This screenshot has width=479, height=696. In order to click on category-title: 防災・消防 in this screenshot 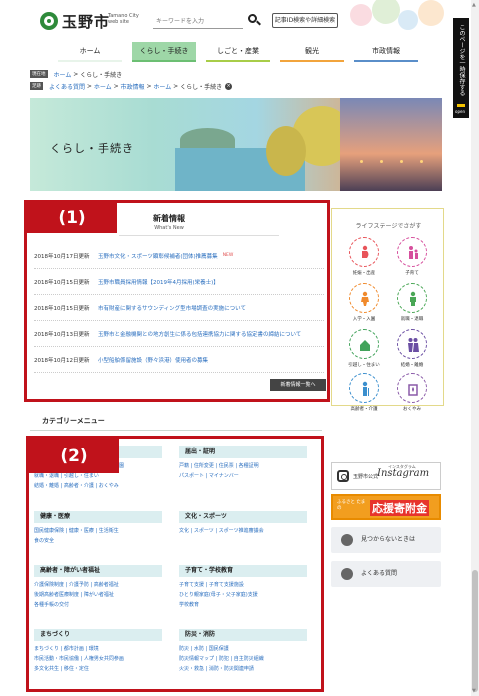, I will do `click(243, 635)`.